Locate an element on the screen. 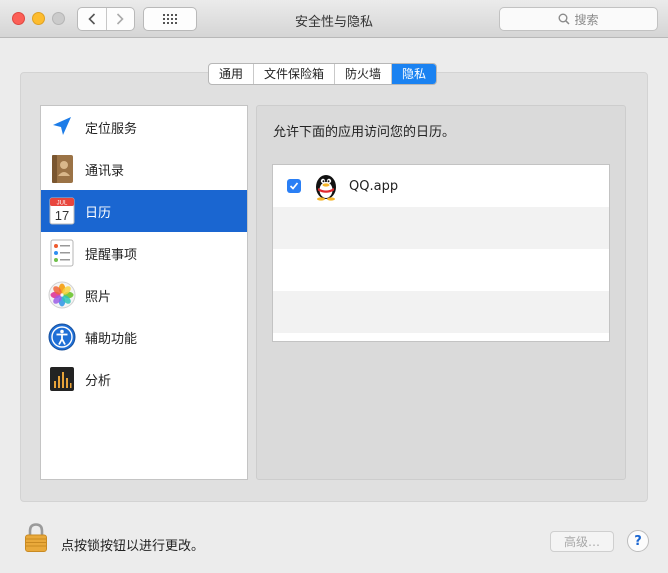  qq-access-checkbox is located at coordinates (294, 186).